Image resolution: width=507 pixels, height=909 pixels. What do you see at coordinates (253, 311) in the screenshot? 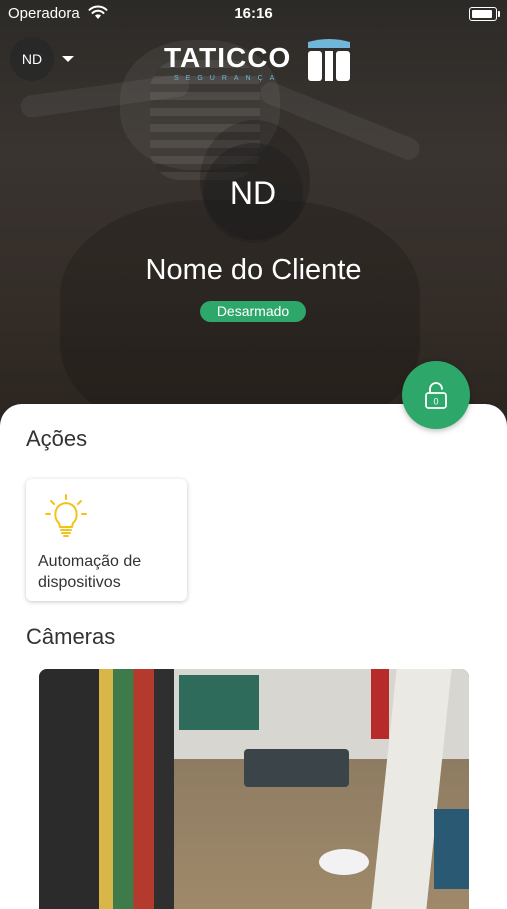
I see `status-badge: Desarmado` at bounding box center [253, 311].